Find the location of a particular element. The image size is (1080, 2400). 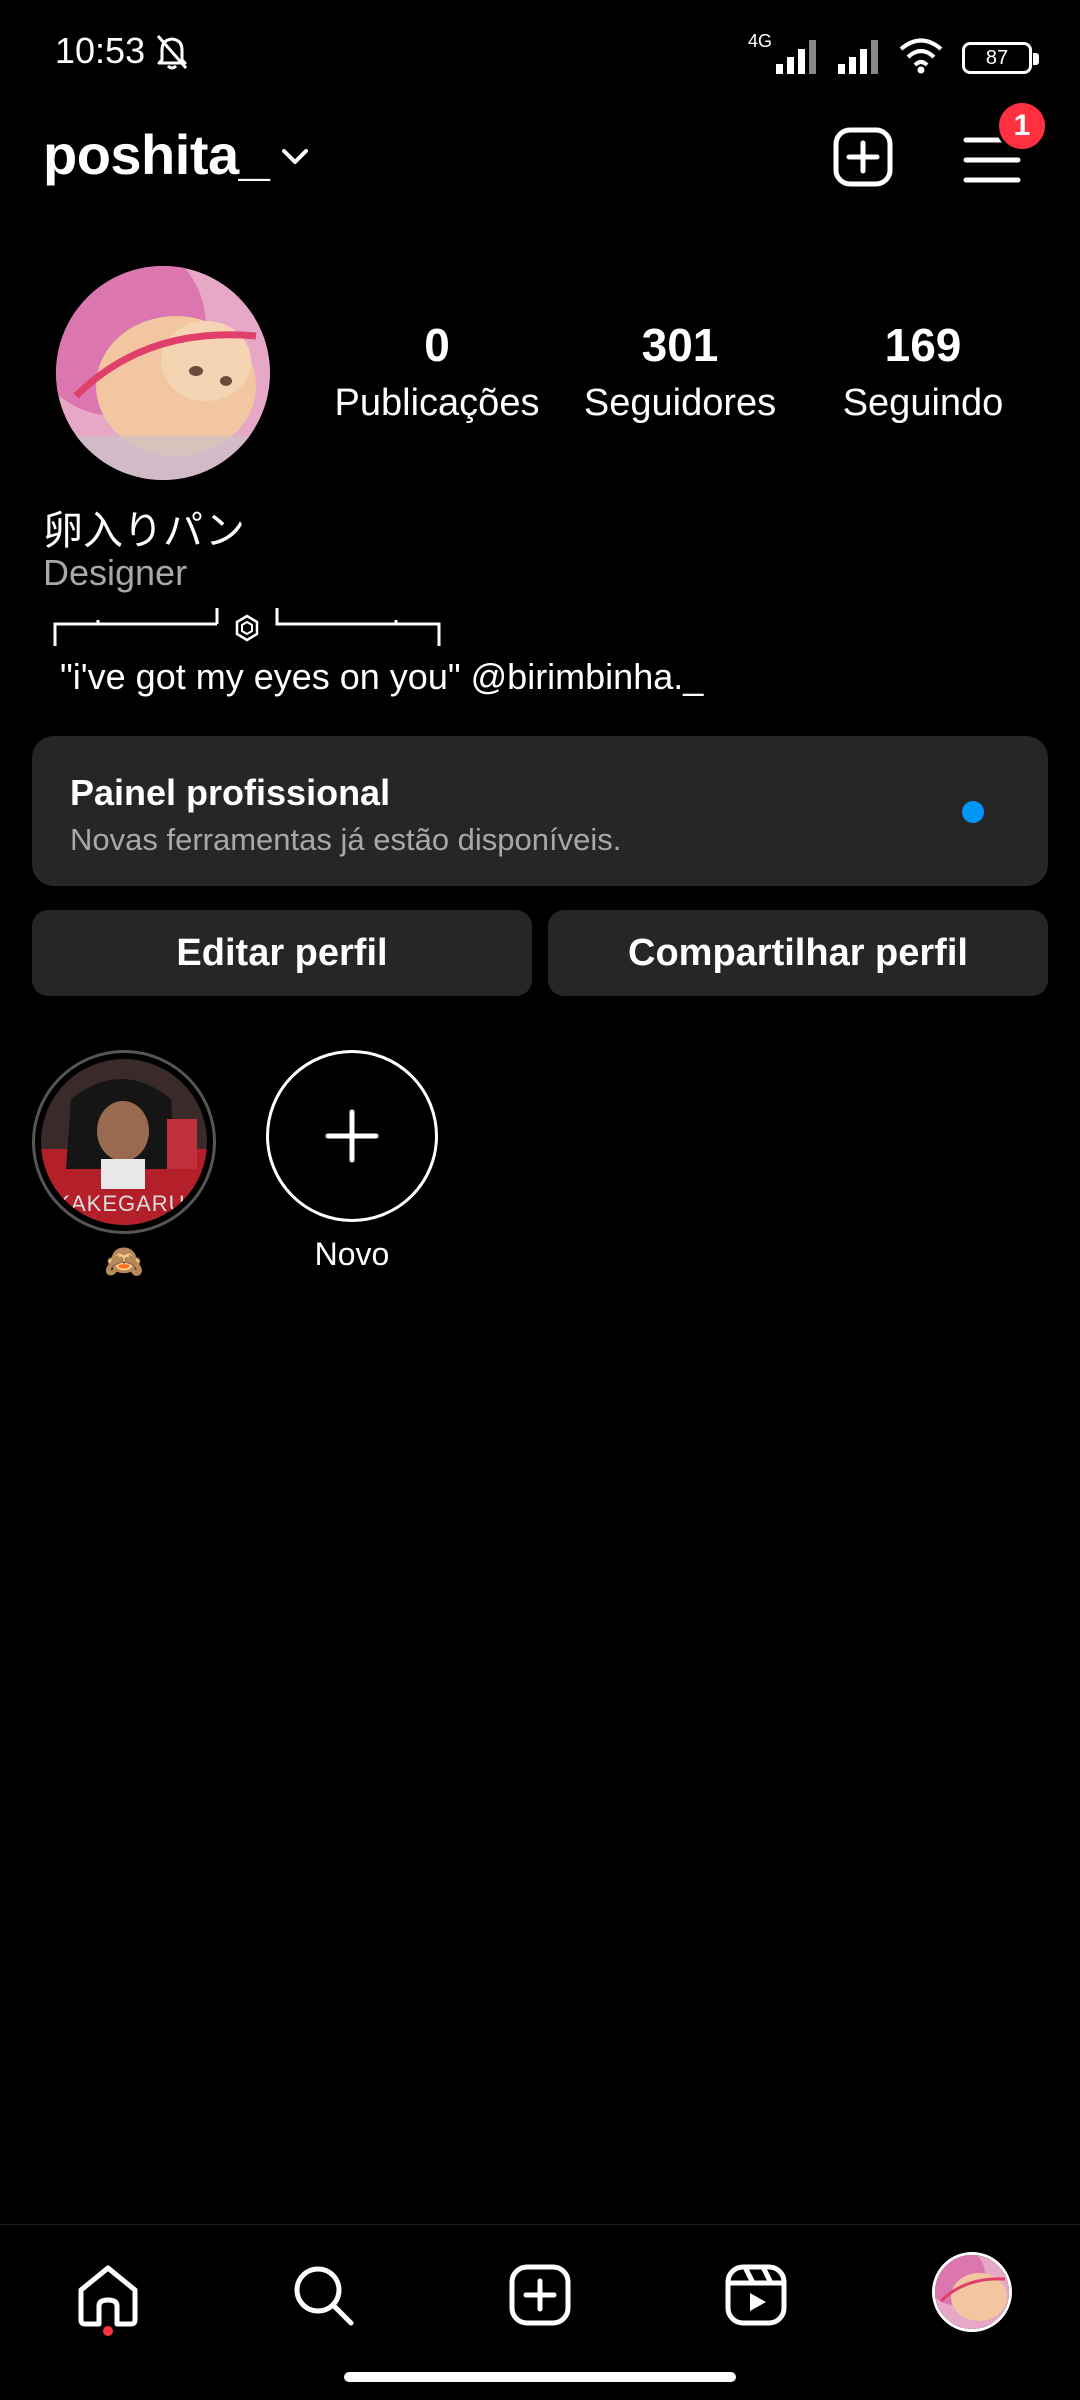

posts-count: 0 is located at coordinates (437, 345).